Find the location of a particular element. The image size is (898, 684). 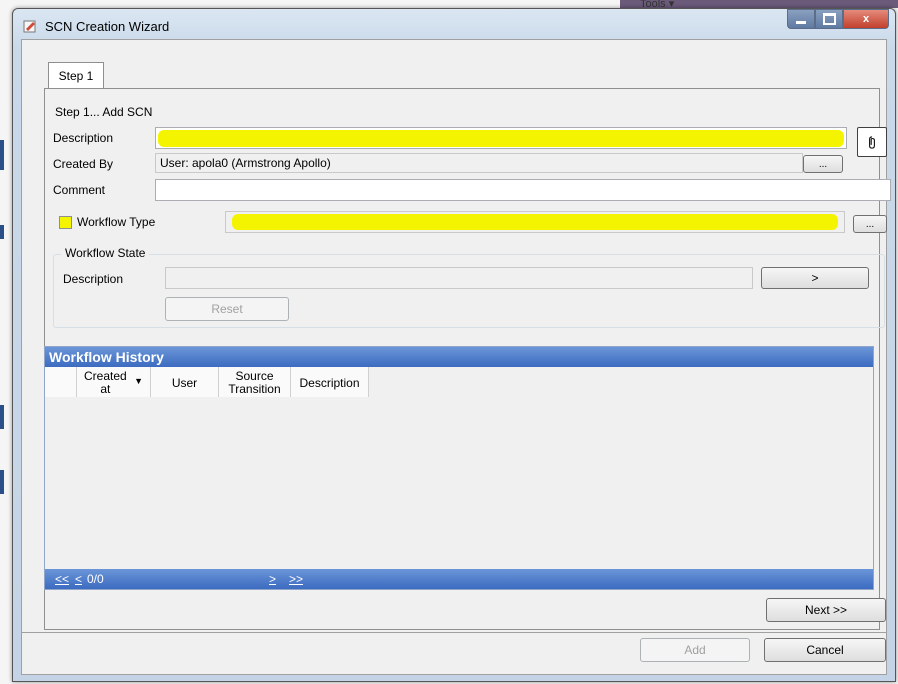

description-input is located at coordinates (501, 138).